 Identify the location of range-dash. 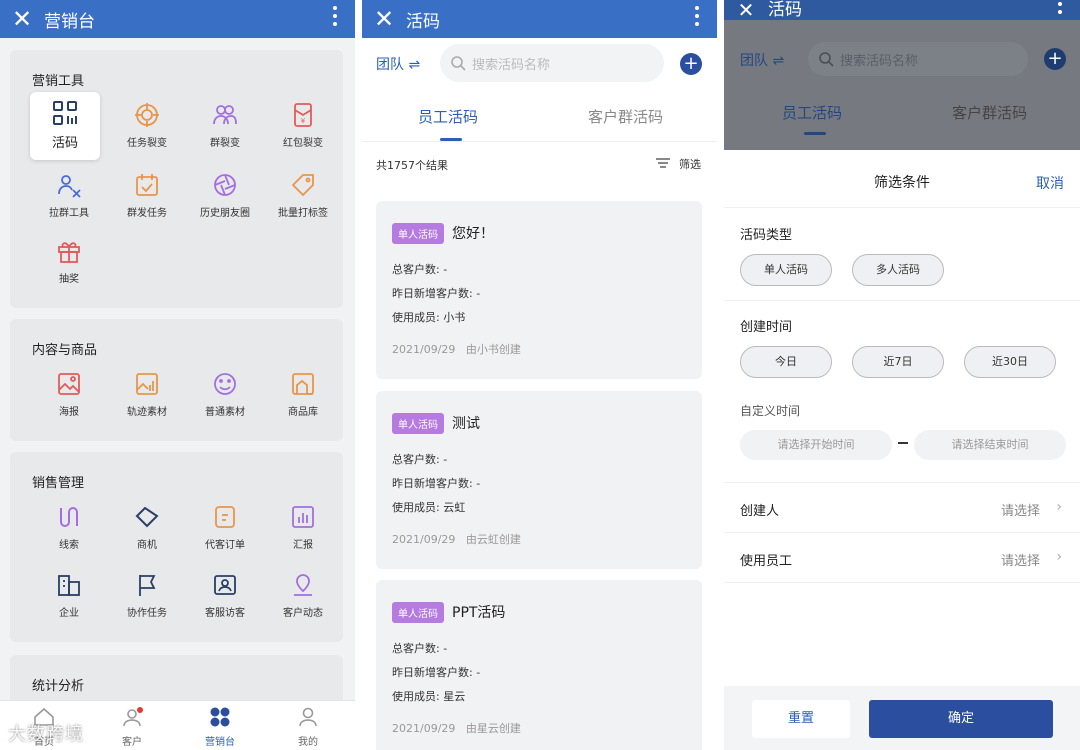
(903, 443).